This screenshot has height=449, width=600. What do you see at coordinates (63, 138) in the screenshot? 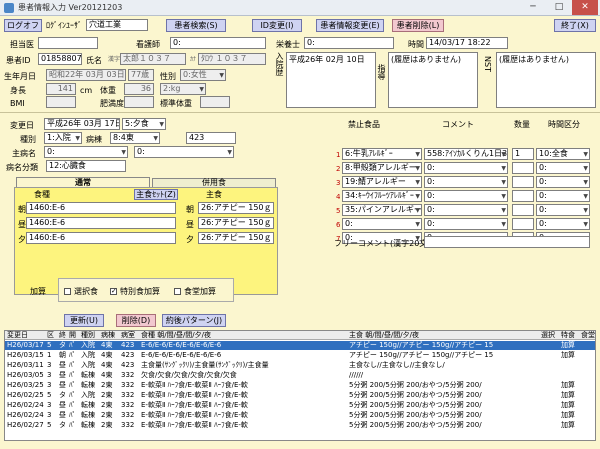
I see `type-select: 1:入院` at bounding box center [63, 138].